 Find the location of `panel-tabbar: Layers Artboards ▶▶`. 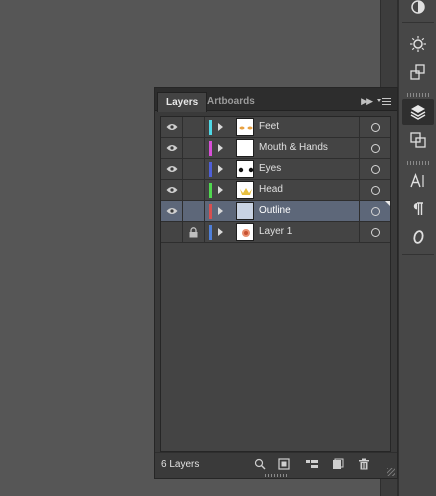

panel-tabbar: Layers Artboards ▶▶ is located at coordinates (276, 102).